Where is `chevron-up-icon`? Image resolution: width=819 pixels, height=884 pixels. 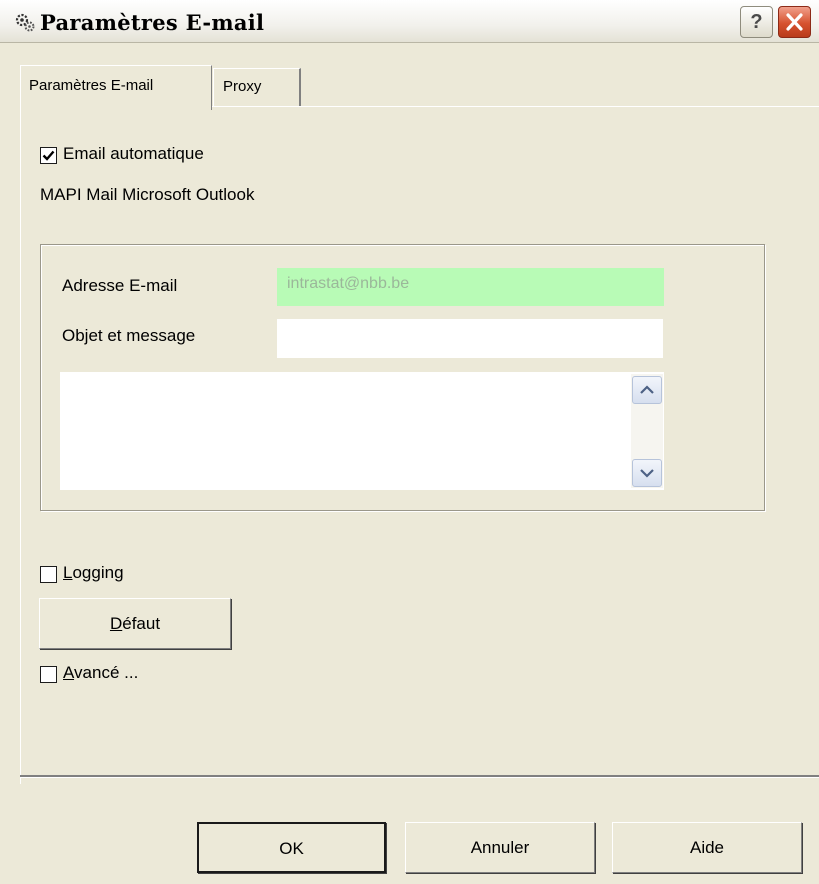
chevron-up-icon is located at coordinates (647, 389).